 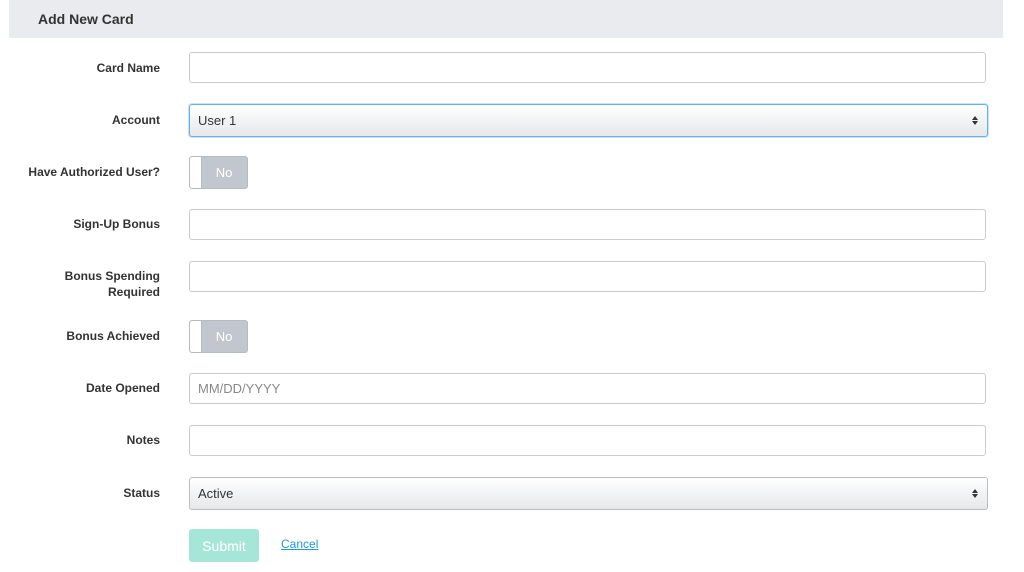 What do you see at coordinates (587, 67) in the screenshot?
I see `card-name-input` at bounding box center [587, 67].